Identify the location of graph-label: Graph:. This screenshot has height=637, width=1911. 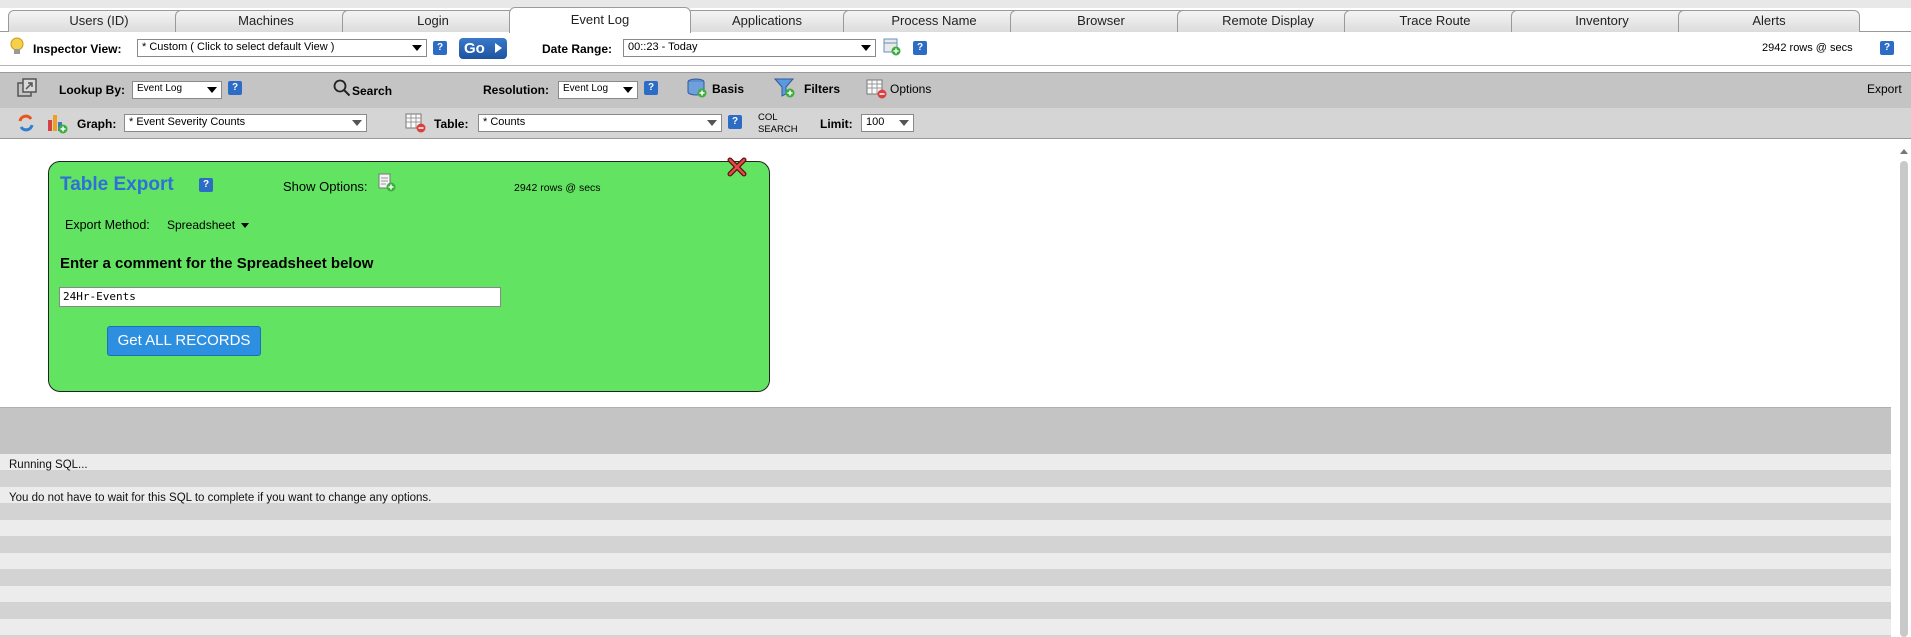
(97, 124).